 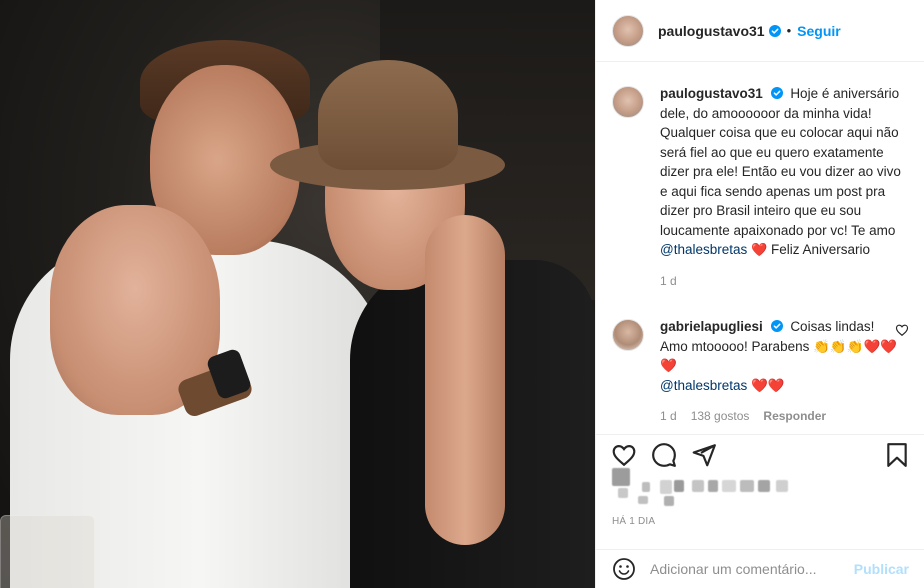 I want to click on author-avatar, so click(x=628, y=30).